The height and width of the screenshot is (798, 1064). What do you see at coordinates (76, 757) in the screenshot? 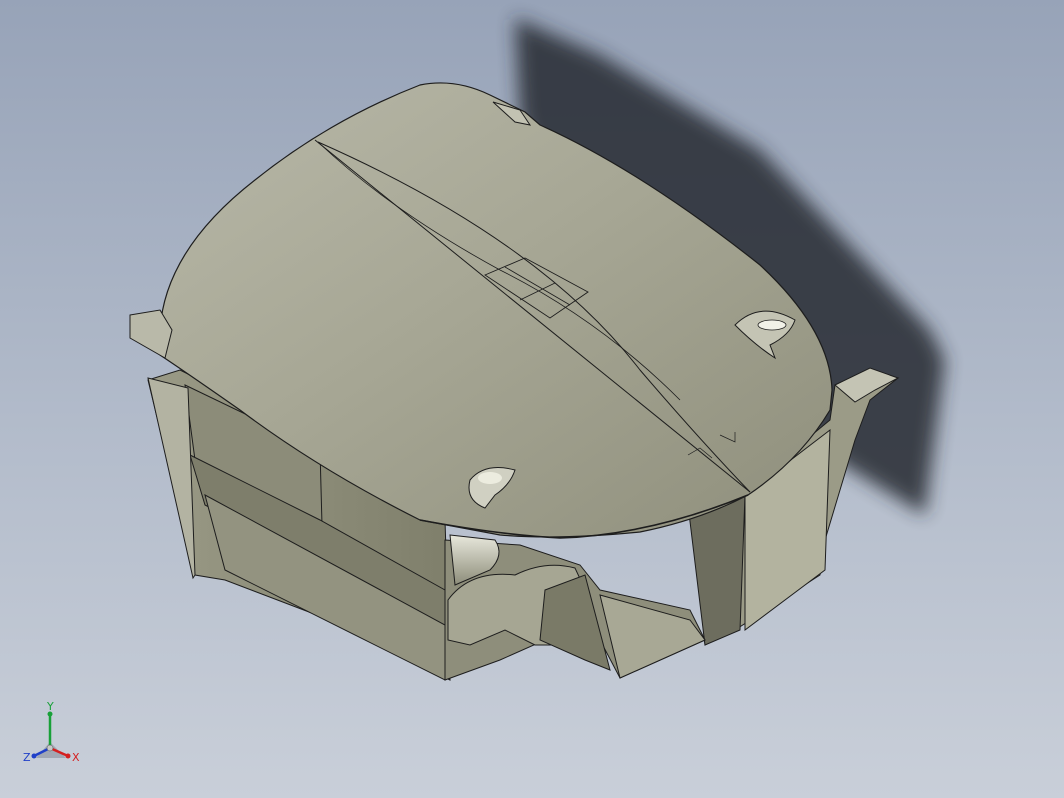
I see `triad-x-label: X` at bounding box center [76, 757].